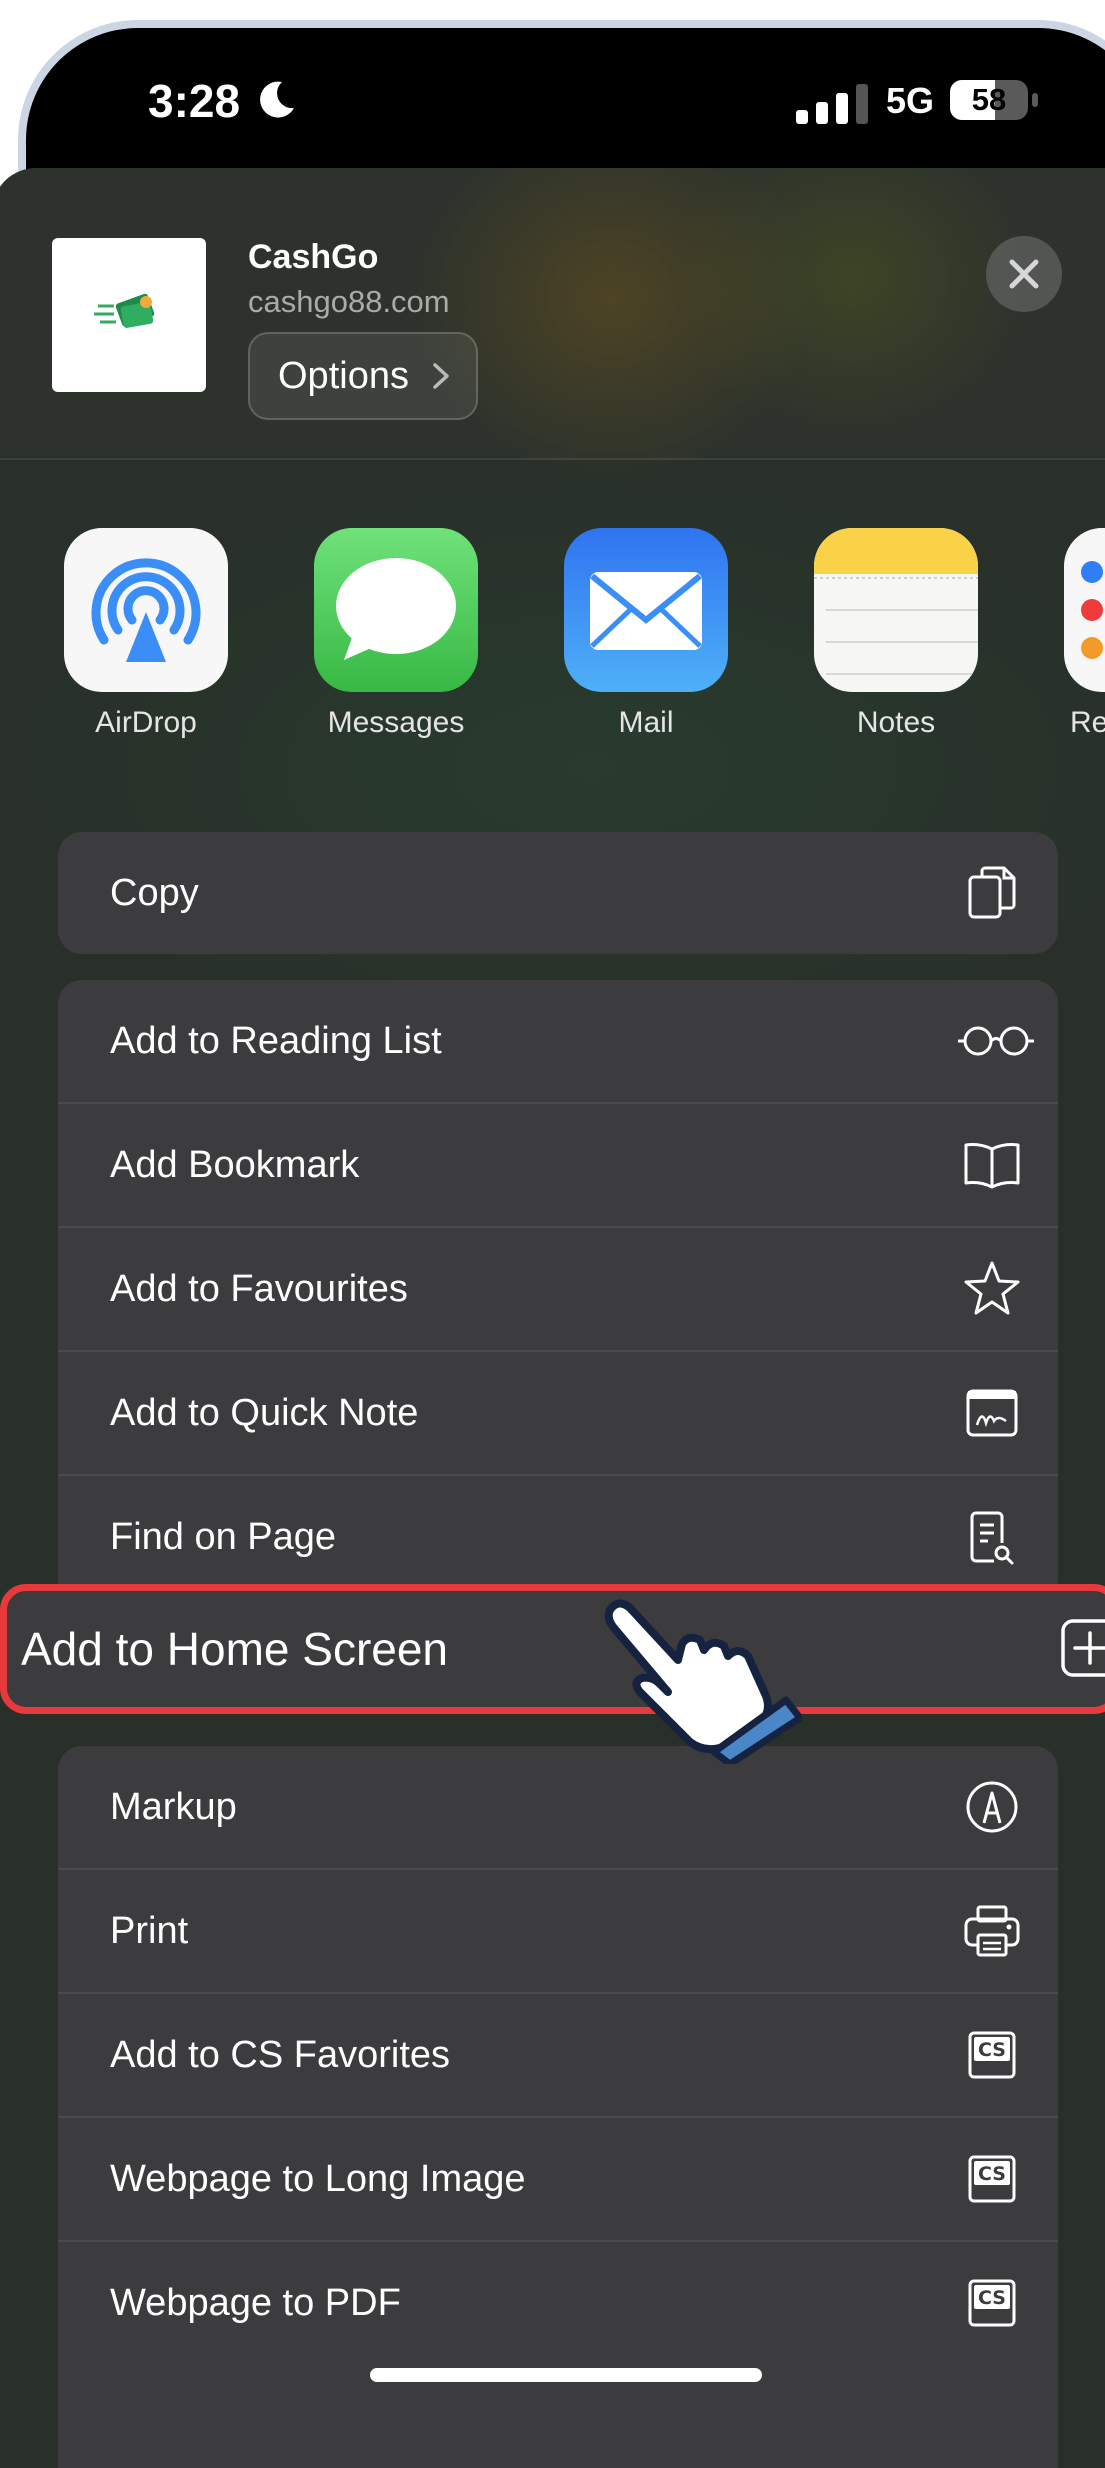  What do you see at coordinates (173, 1807) in the screenshot?
I see `action-label: Markup` at bounding box center [173, 1807].